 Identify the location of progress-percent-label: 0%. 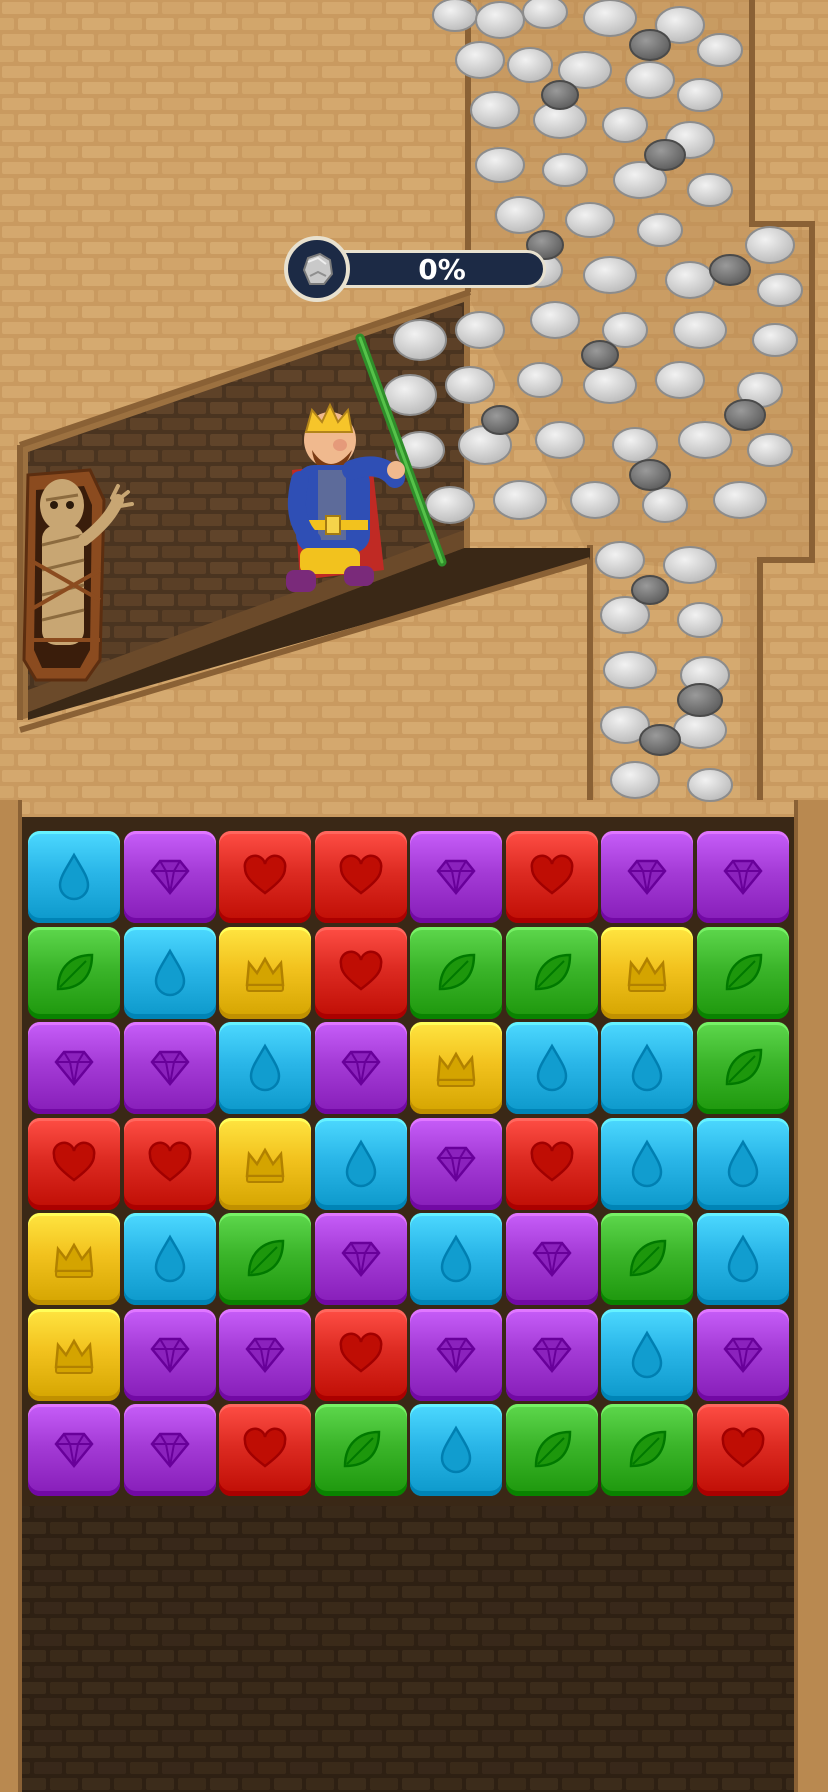
(442, 269).